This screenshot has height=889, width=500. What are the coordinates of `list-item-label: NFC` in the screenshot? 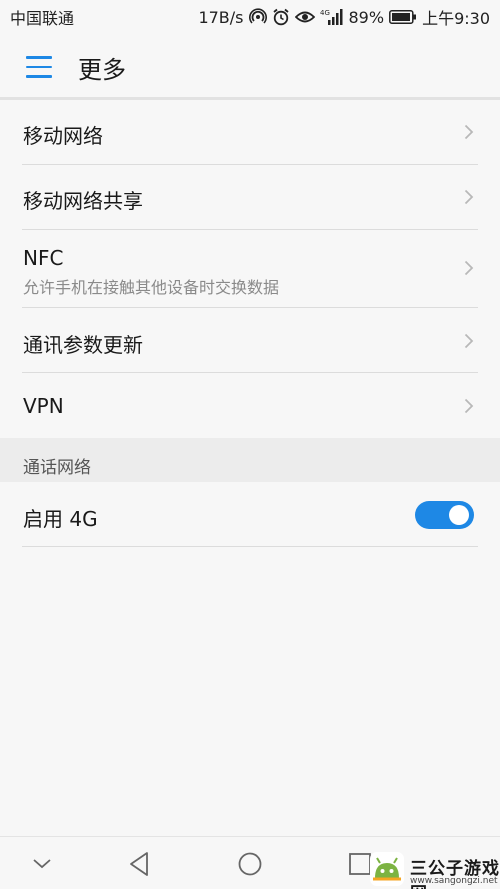 It's located at (43, 258).